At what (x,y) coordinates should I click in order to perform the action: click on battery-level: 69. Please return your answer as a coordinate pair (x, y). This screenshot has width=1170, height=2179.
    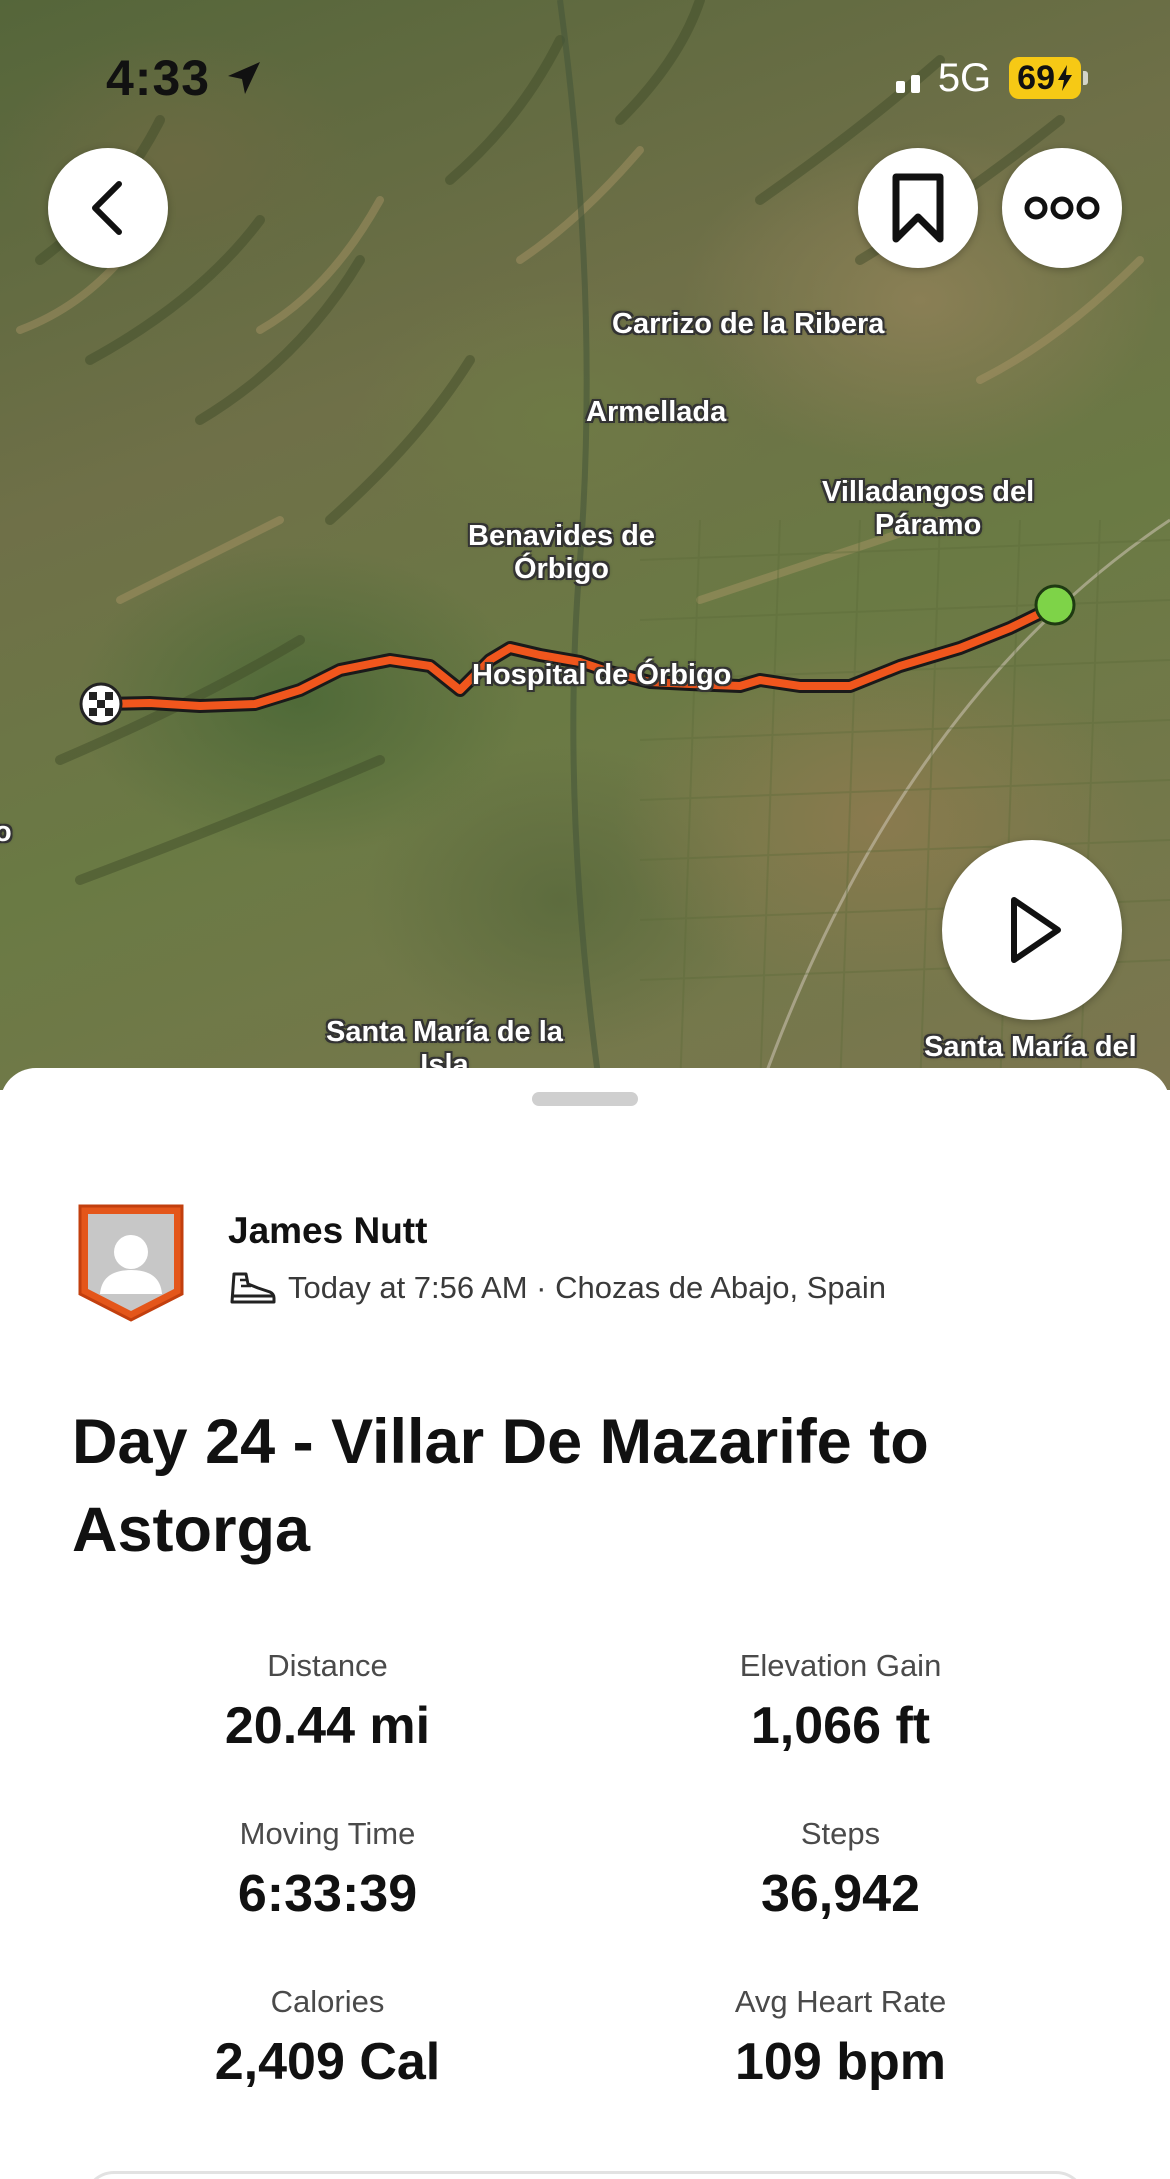
    Looking at the image, I should click on (1036, 78).